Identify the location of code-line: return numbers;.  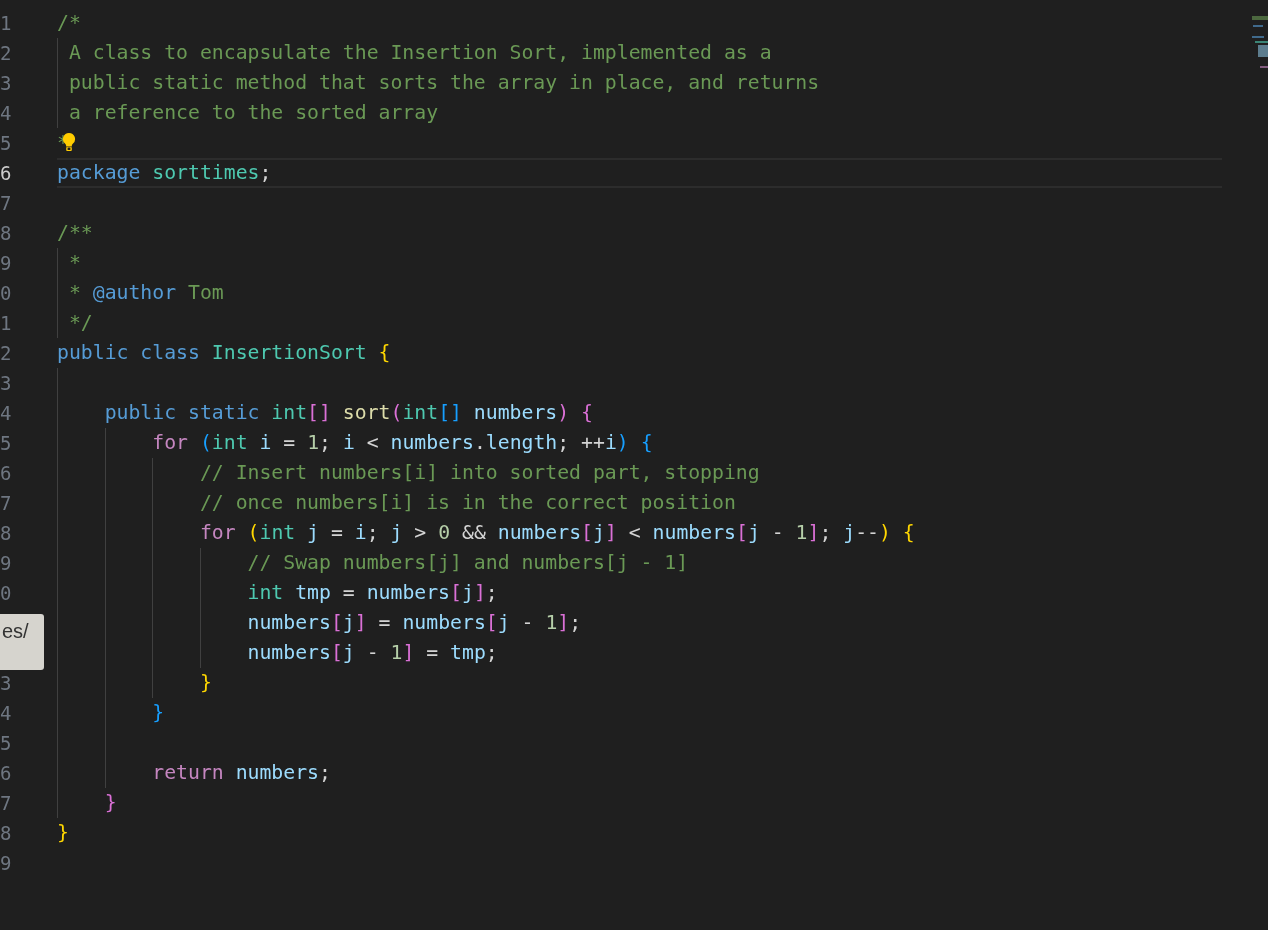
(241, 773).